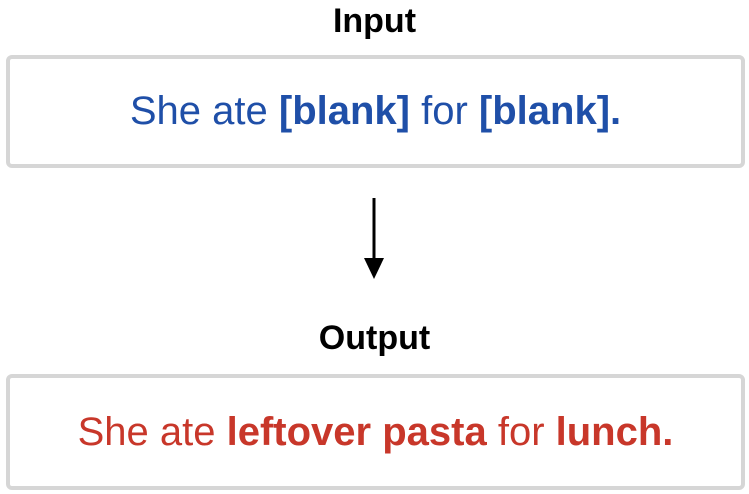  What do you see at coordinates (614, 431) in the screenshot?
I see `output-fill-2: lunch.` at bounding box center [614, 431].